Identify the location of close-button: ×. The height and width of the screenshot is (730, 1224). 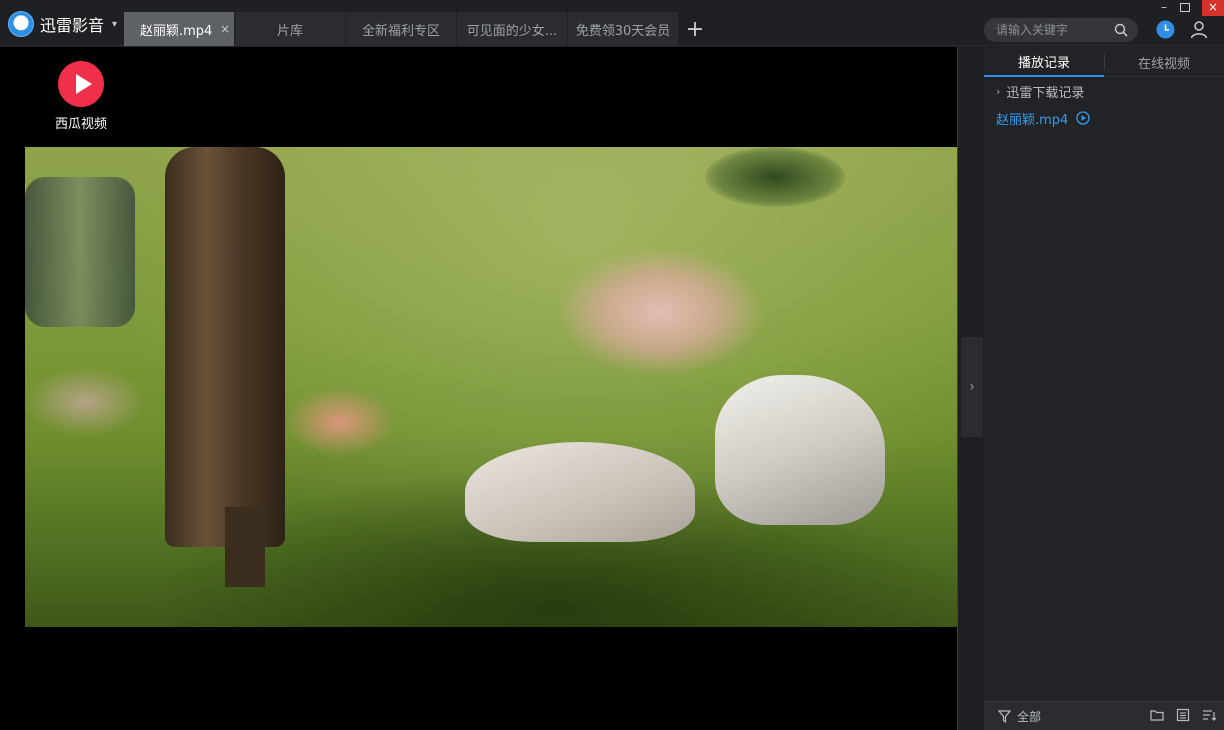
(1213, 8).